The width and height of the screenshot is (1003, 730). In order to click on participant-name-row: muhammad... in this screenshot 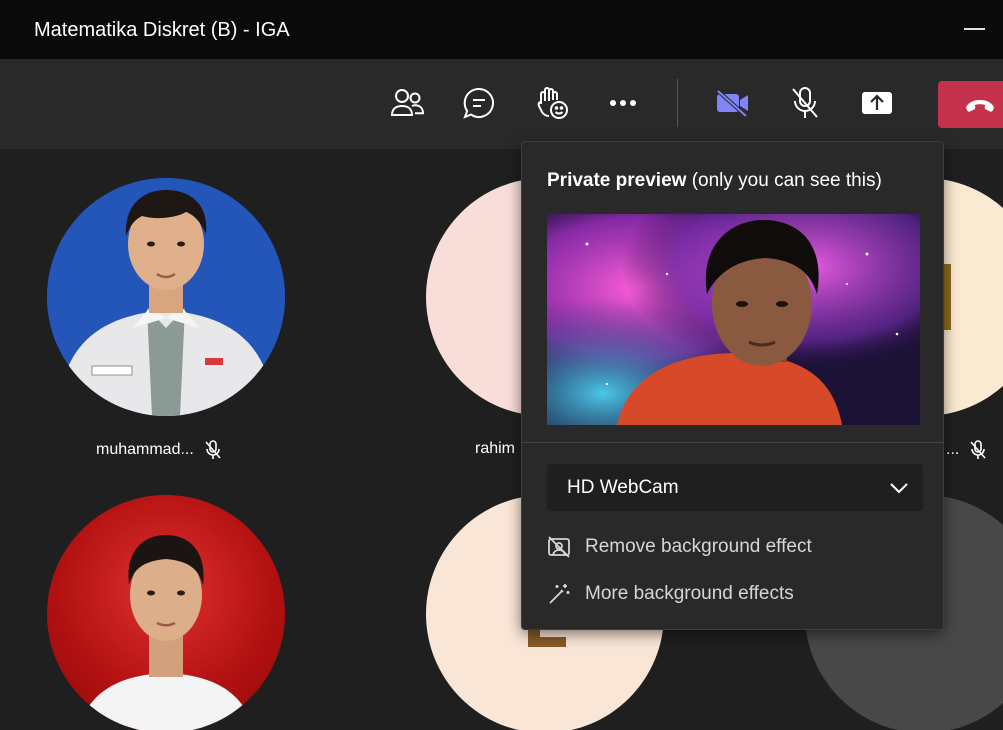, I will do `click(159, 450)`.